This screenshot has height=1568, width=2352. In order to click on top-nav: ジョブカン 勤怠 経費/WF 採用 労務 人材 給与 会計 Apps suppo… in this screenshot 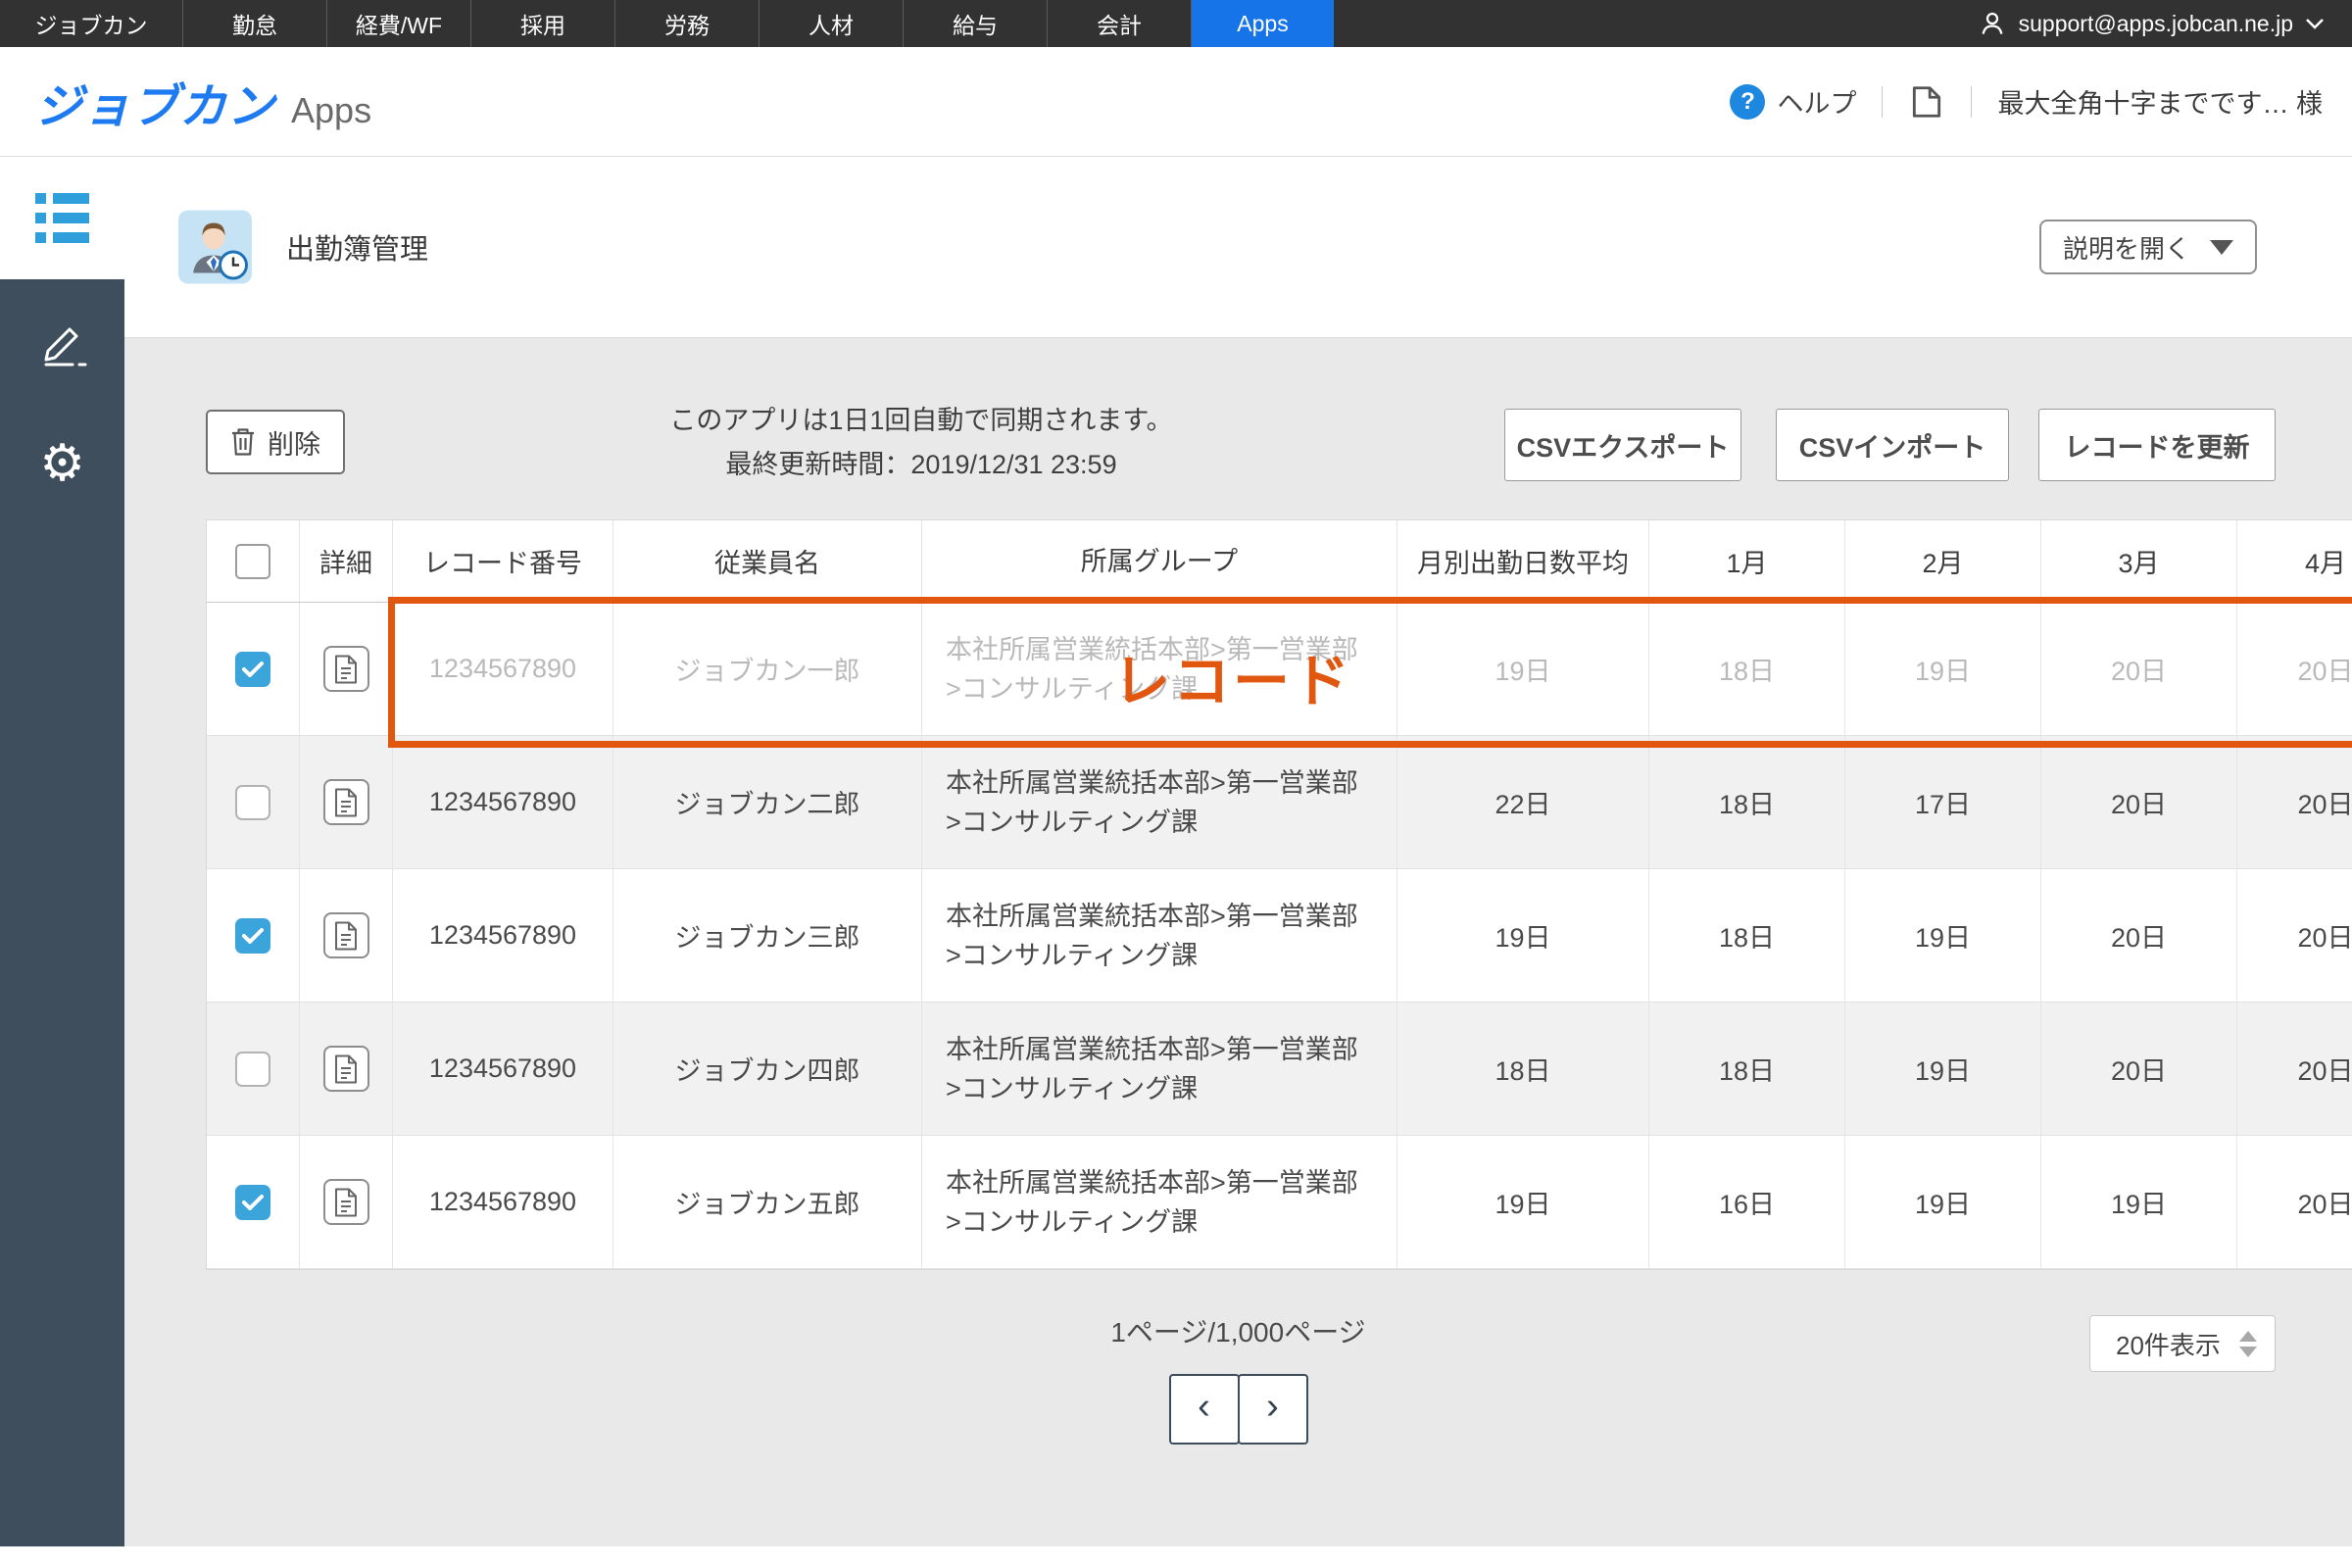, I will do `click(1176, 23)`.